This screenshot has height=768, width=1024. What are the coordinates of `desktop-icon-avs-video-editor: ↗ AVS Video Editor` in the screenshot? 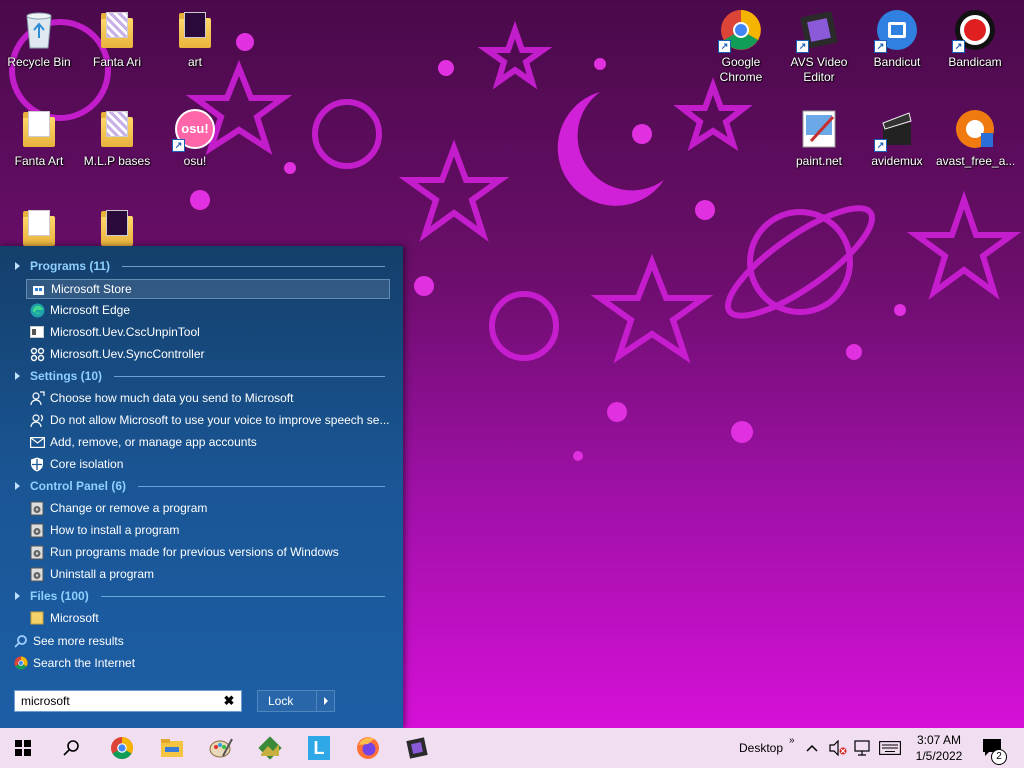 It's located at (819, 46).